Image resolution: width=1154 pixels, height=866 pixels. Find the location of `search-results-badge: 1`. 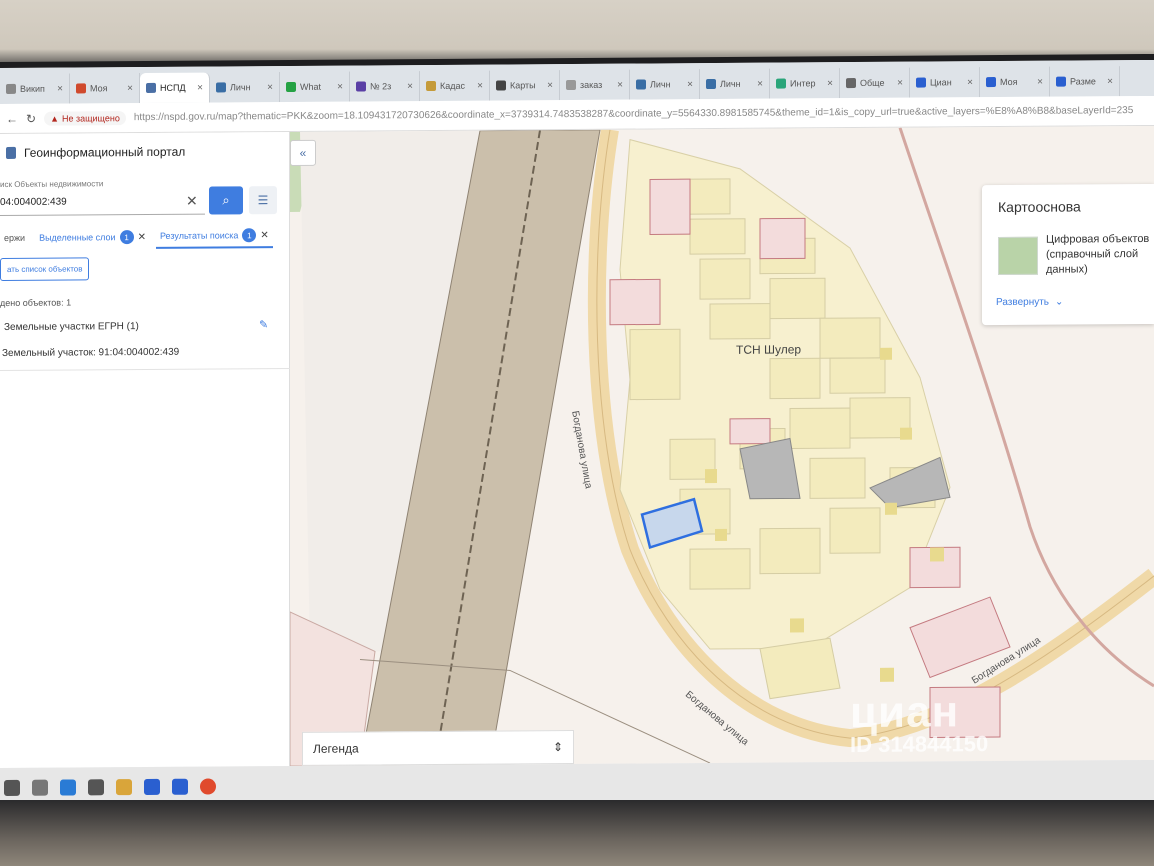

search-results-badge: 1 is located at coordinates (249, 235).